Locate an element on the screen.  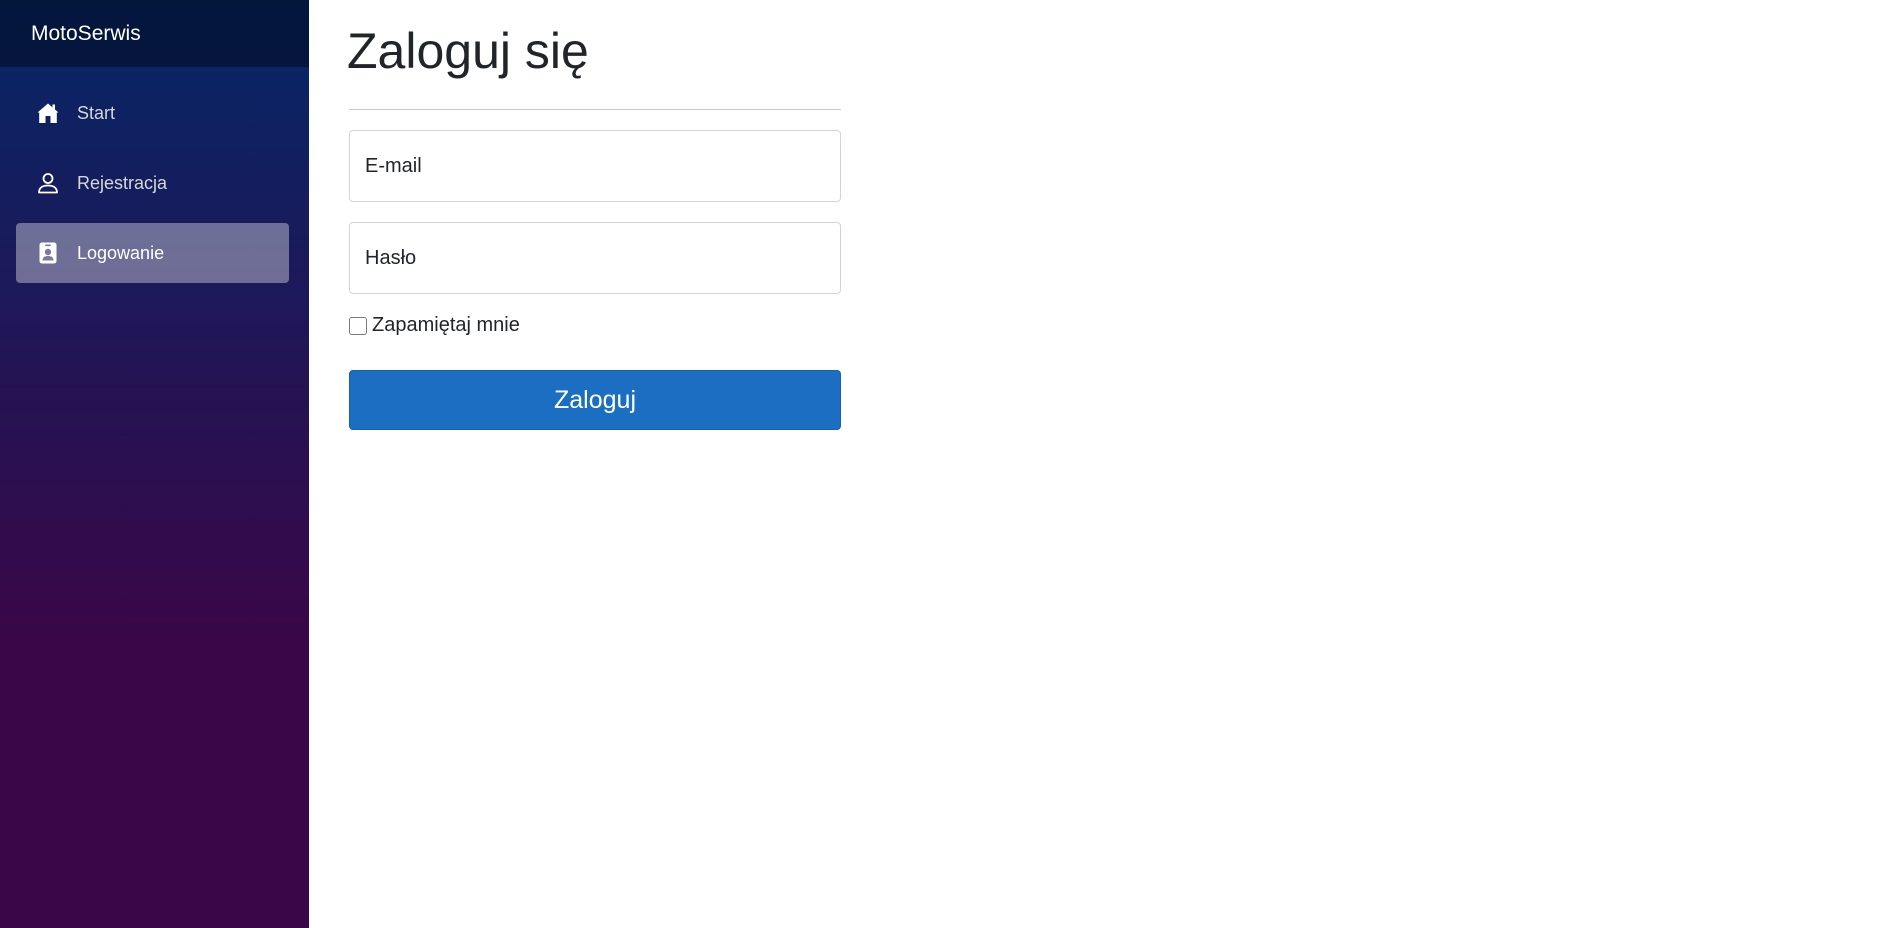
email-placeholder: E-mail is located at coordinates (393, 165).